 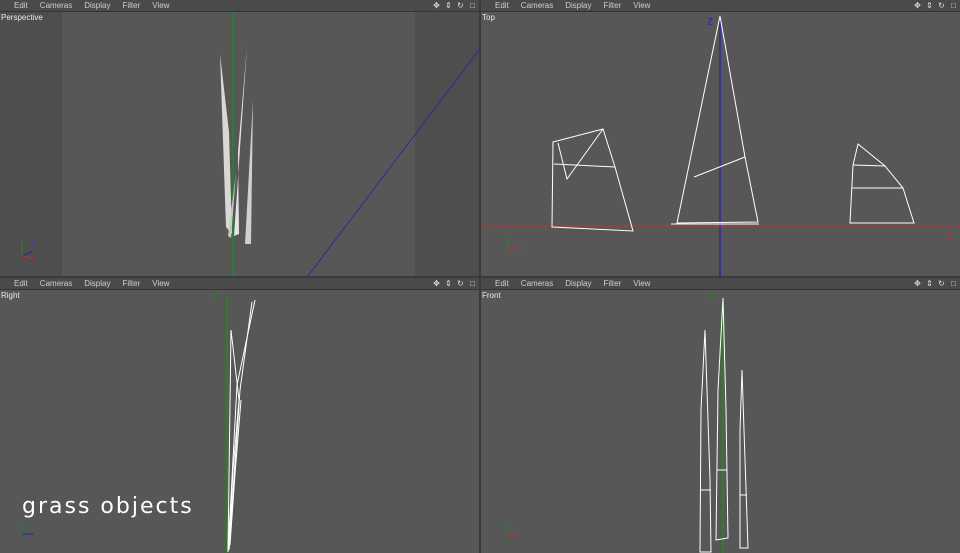 I want to click on front-scene: Y, so click(x=627, y=423).